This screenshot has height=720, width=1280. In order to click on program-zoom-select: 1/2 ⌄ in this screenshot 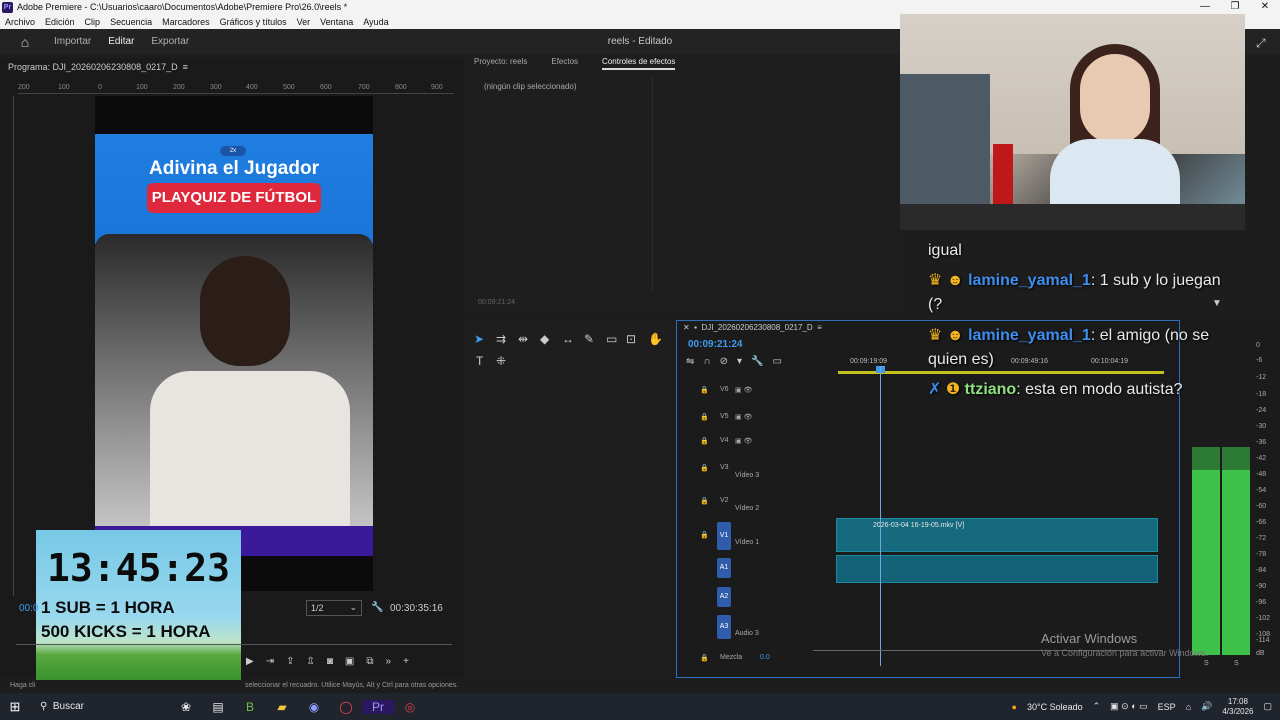, I will do `click(334, 608)`.